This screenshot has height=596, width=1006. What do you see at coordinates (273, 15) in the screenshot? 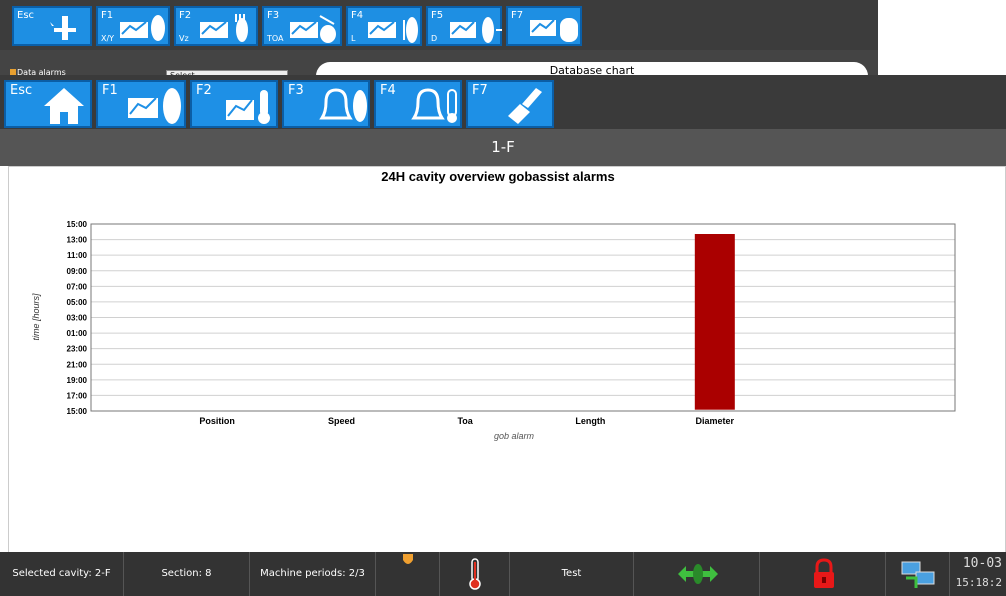
I see `back-f3-label: F3` at bounding box center [273, 15].